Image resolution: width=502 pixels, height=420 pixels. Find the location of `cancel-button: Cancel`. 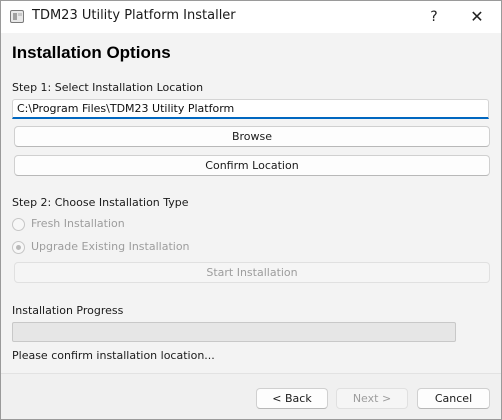

cancel-button: Cancel is located at coordinates (453, 398).